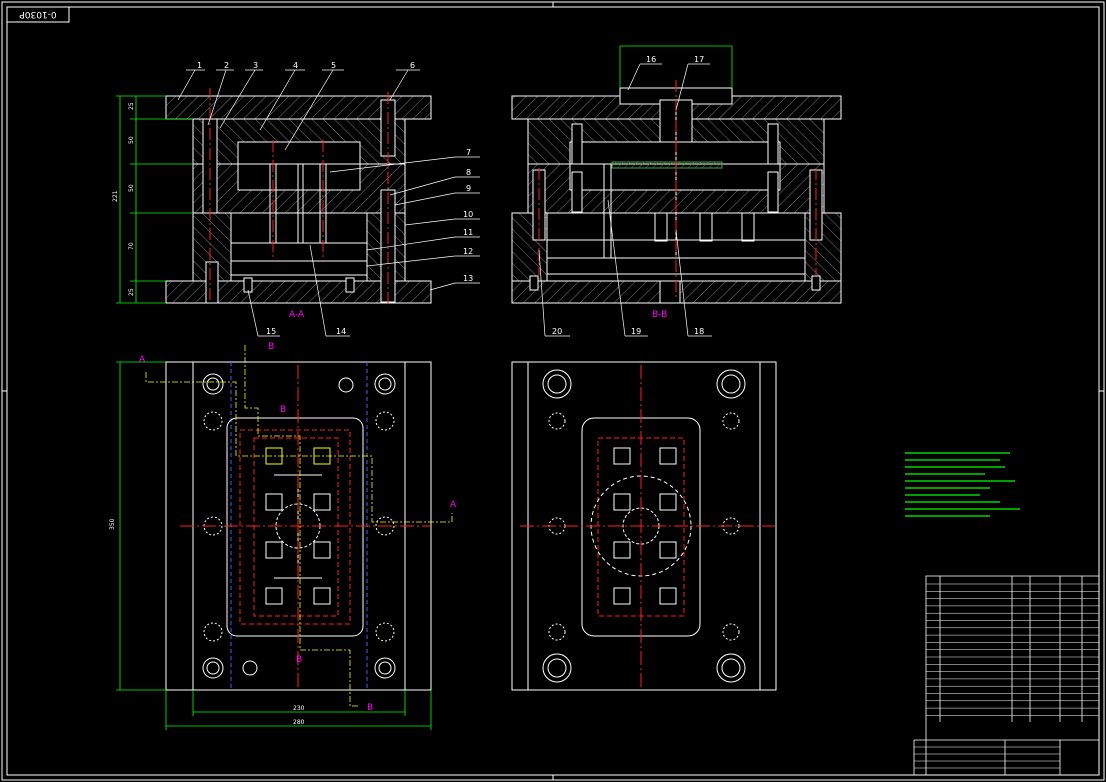 This screenshot has height=782, width=1106. What do you see at coordinates (370, 708) in the screenshot?
I see `cut-letter-b-bot: B` at bounding box center [370, 708].